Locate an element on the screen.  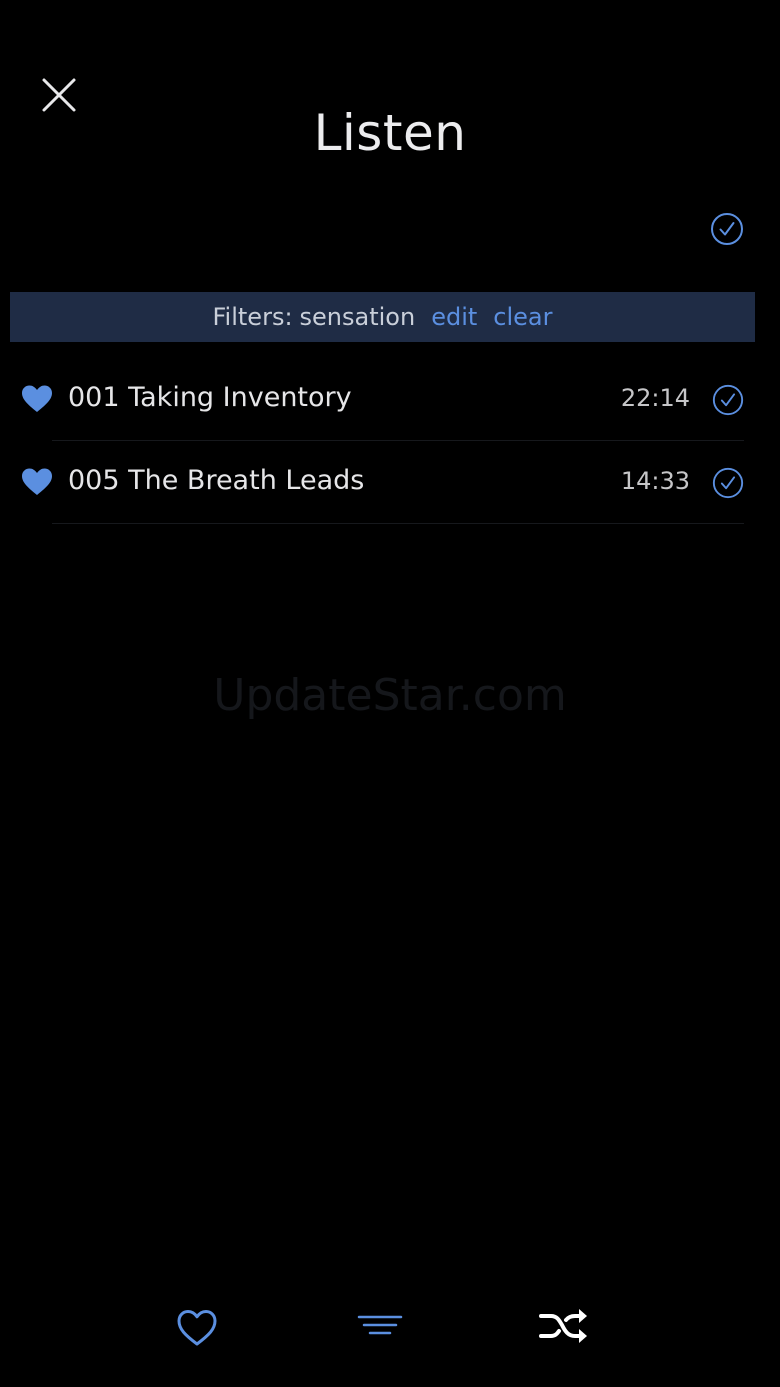
filter-bar: Filters: sensation edit clear is located at coordinates (382, 317).